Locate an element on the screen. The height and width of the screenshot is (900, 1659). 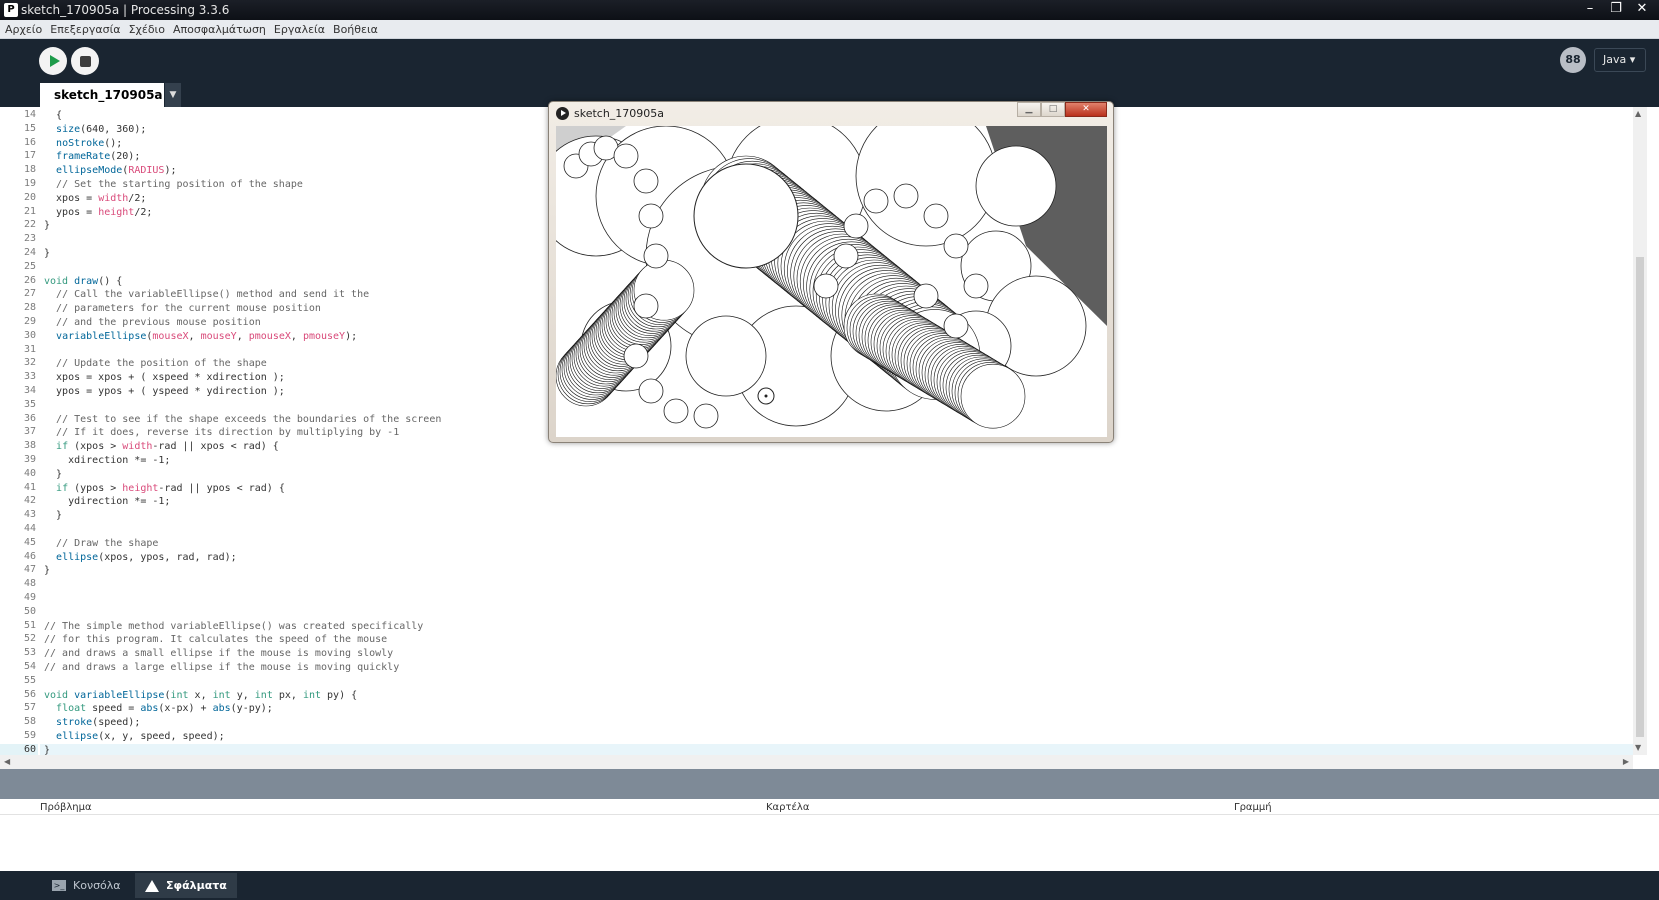
header-divider is located at coordinates (829, 814).